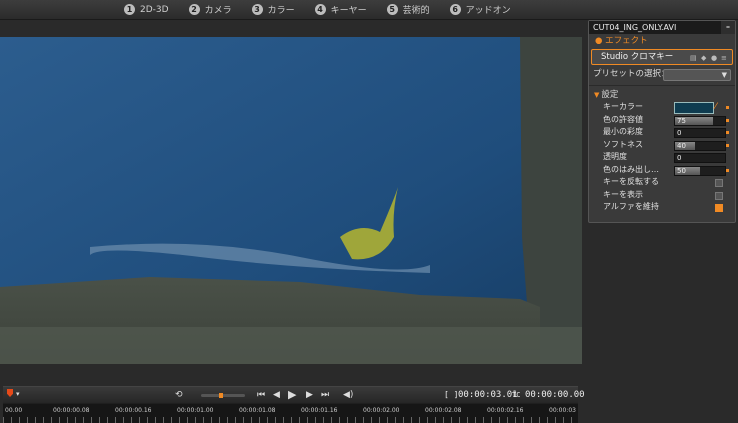 The image size is (738, 423). I want to click on effects-section-header: ● エフェクト, so click(662, 41).